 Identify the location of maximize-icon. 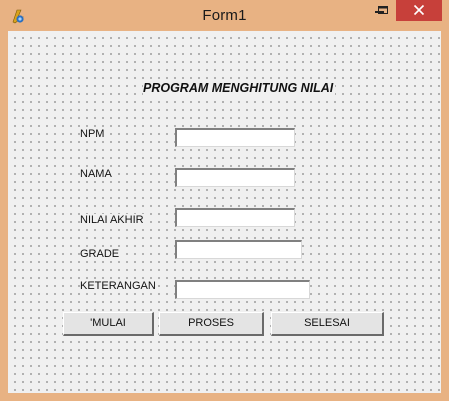
(383, 10).